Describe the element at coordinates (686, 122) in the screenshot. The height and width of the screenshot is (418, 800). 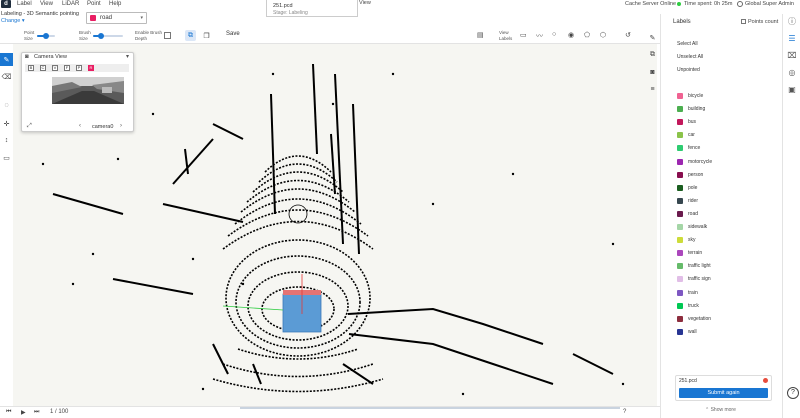
I see `label-item: bus` at that location.